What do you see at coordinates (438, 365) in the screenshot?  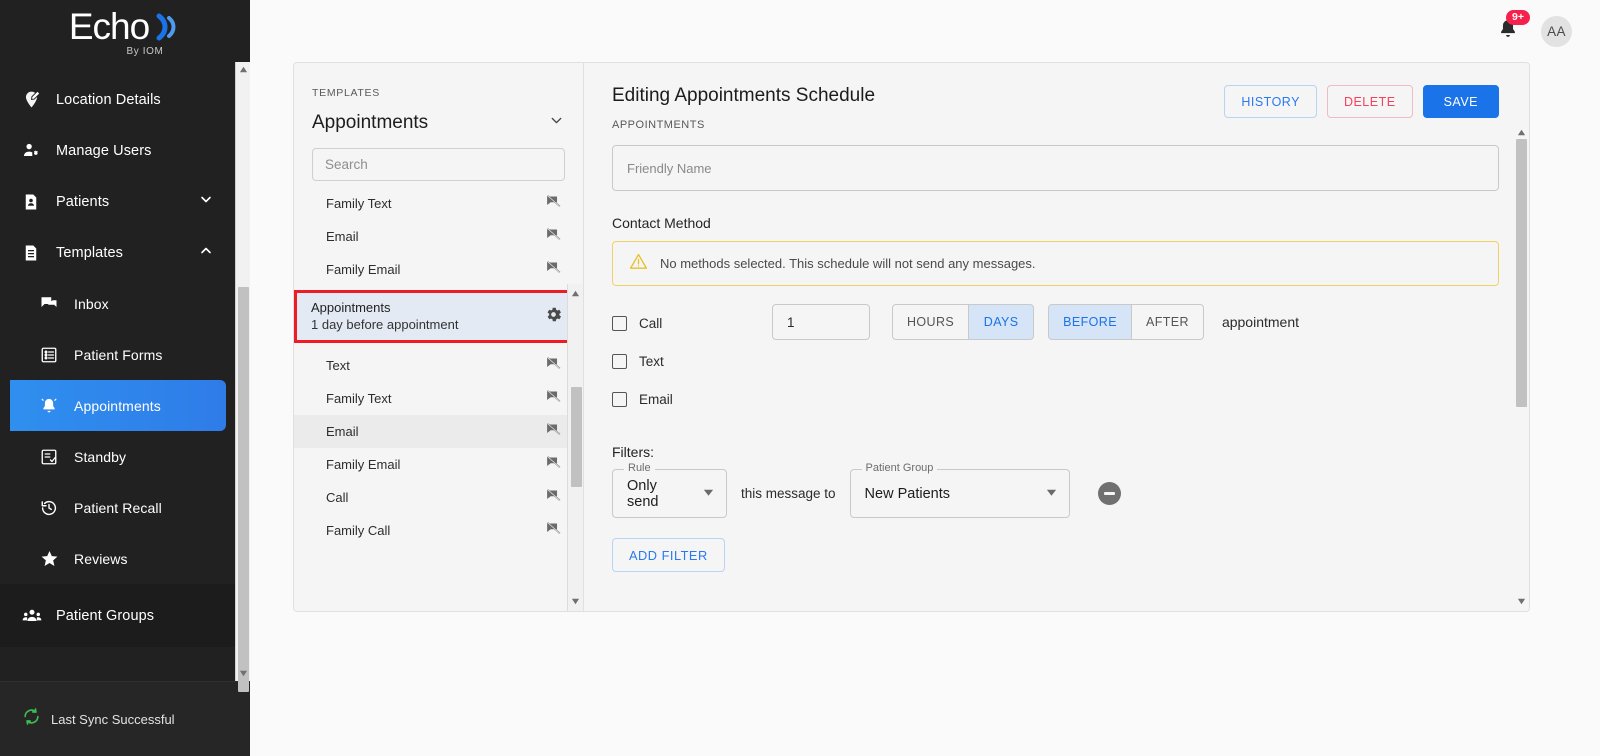 I see `list-item: Text` at bounding box center [438, 365].